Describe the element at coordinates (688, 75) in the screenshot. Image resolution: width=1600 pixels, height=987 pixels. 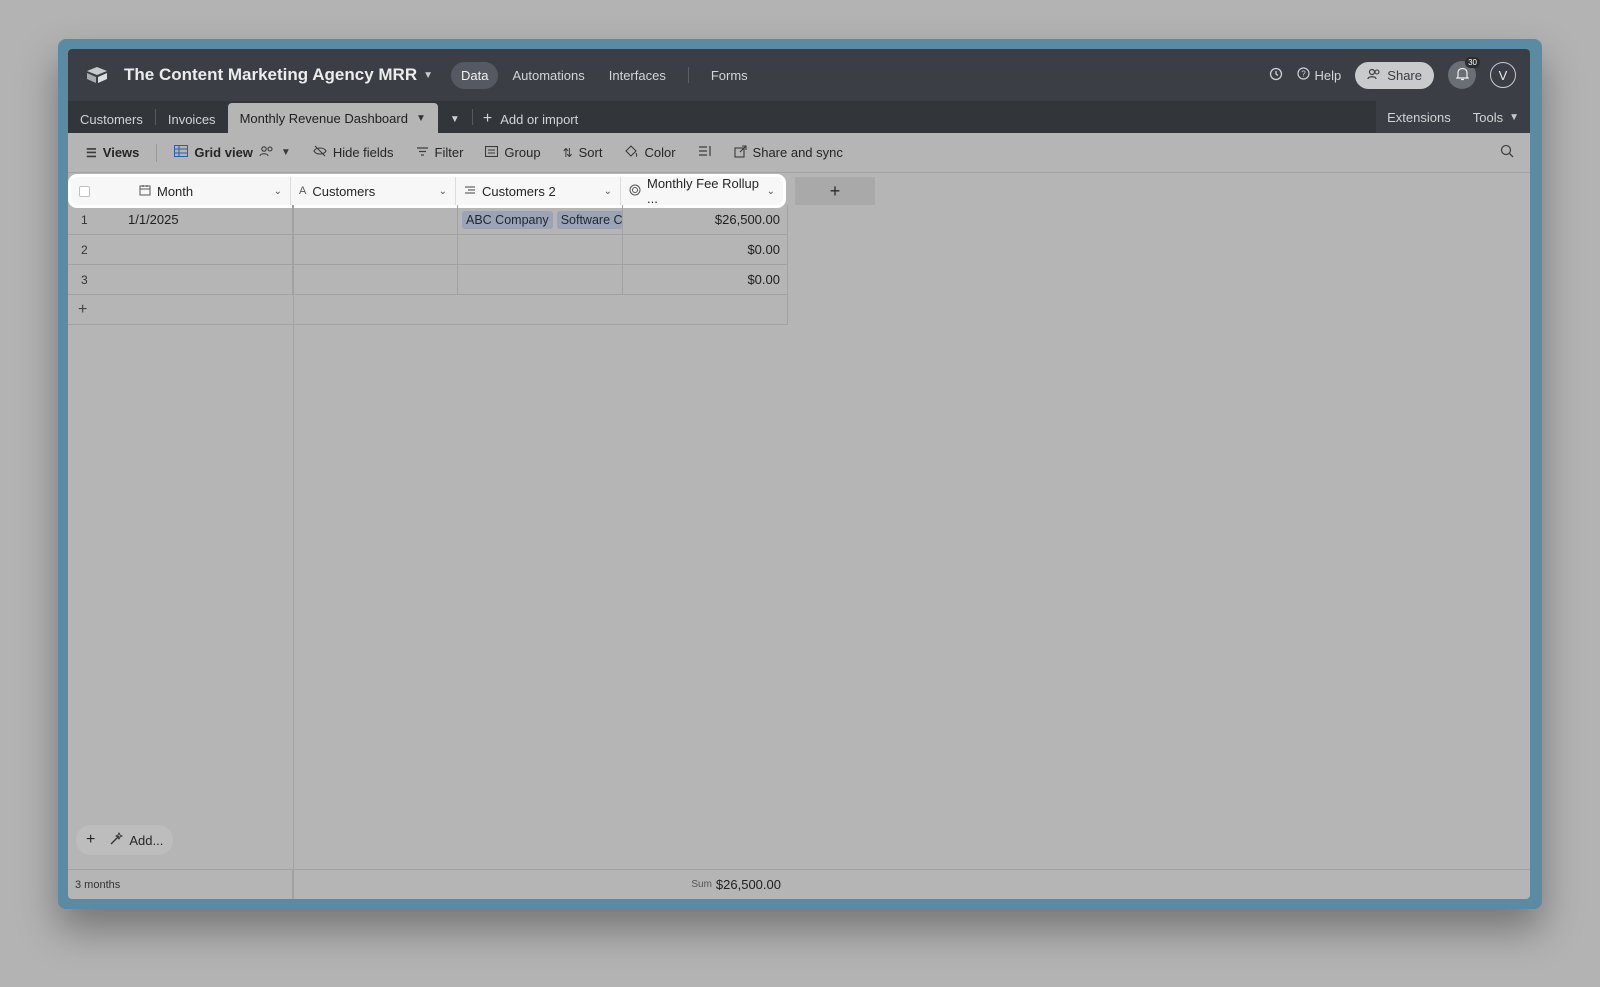
I see `nav-divider` at that location.